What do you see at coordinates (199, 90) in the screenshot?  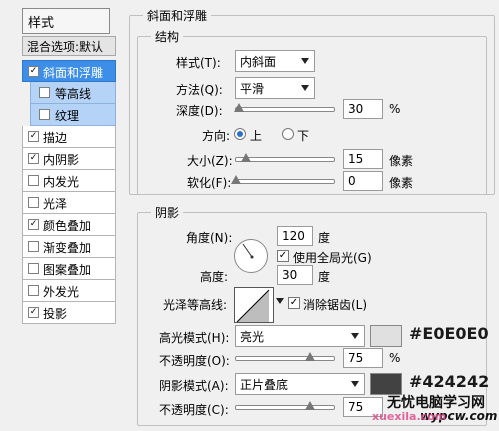 I see `technique-label: 方法(Q):` at bounding box center [199, 90].